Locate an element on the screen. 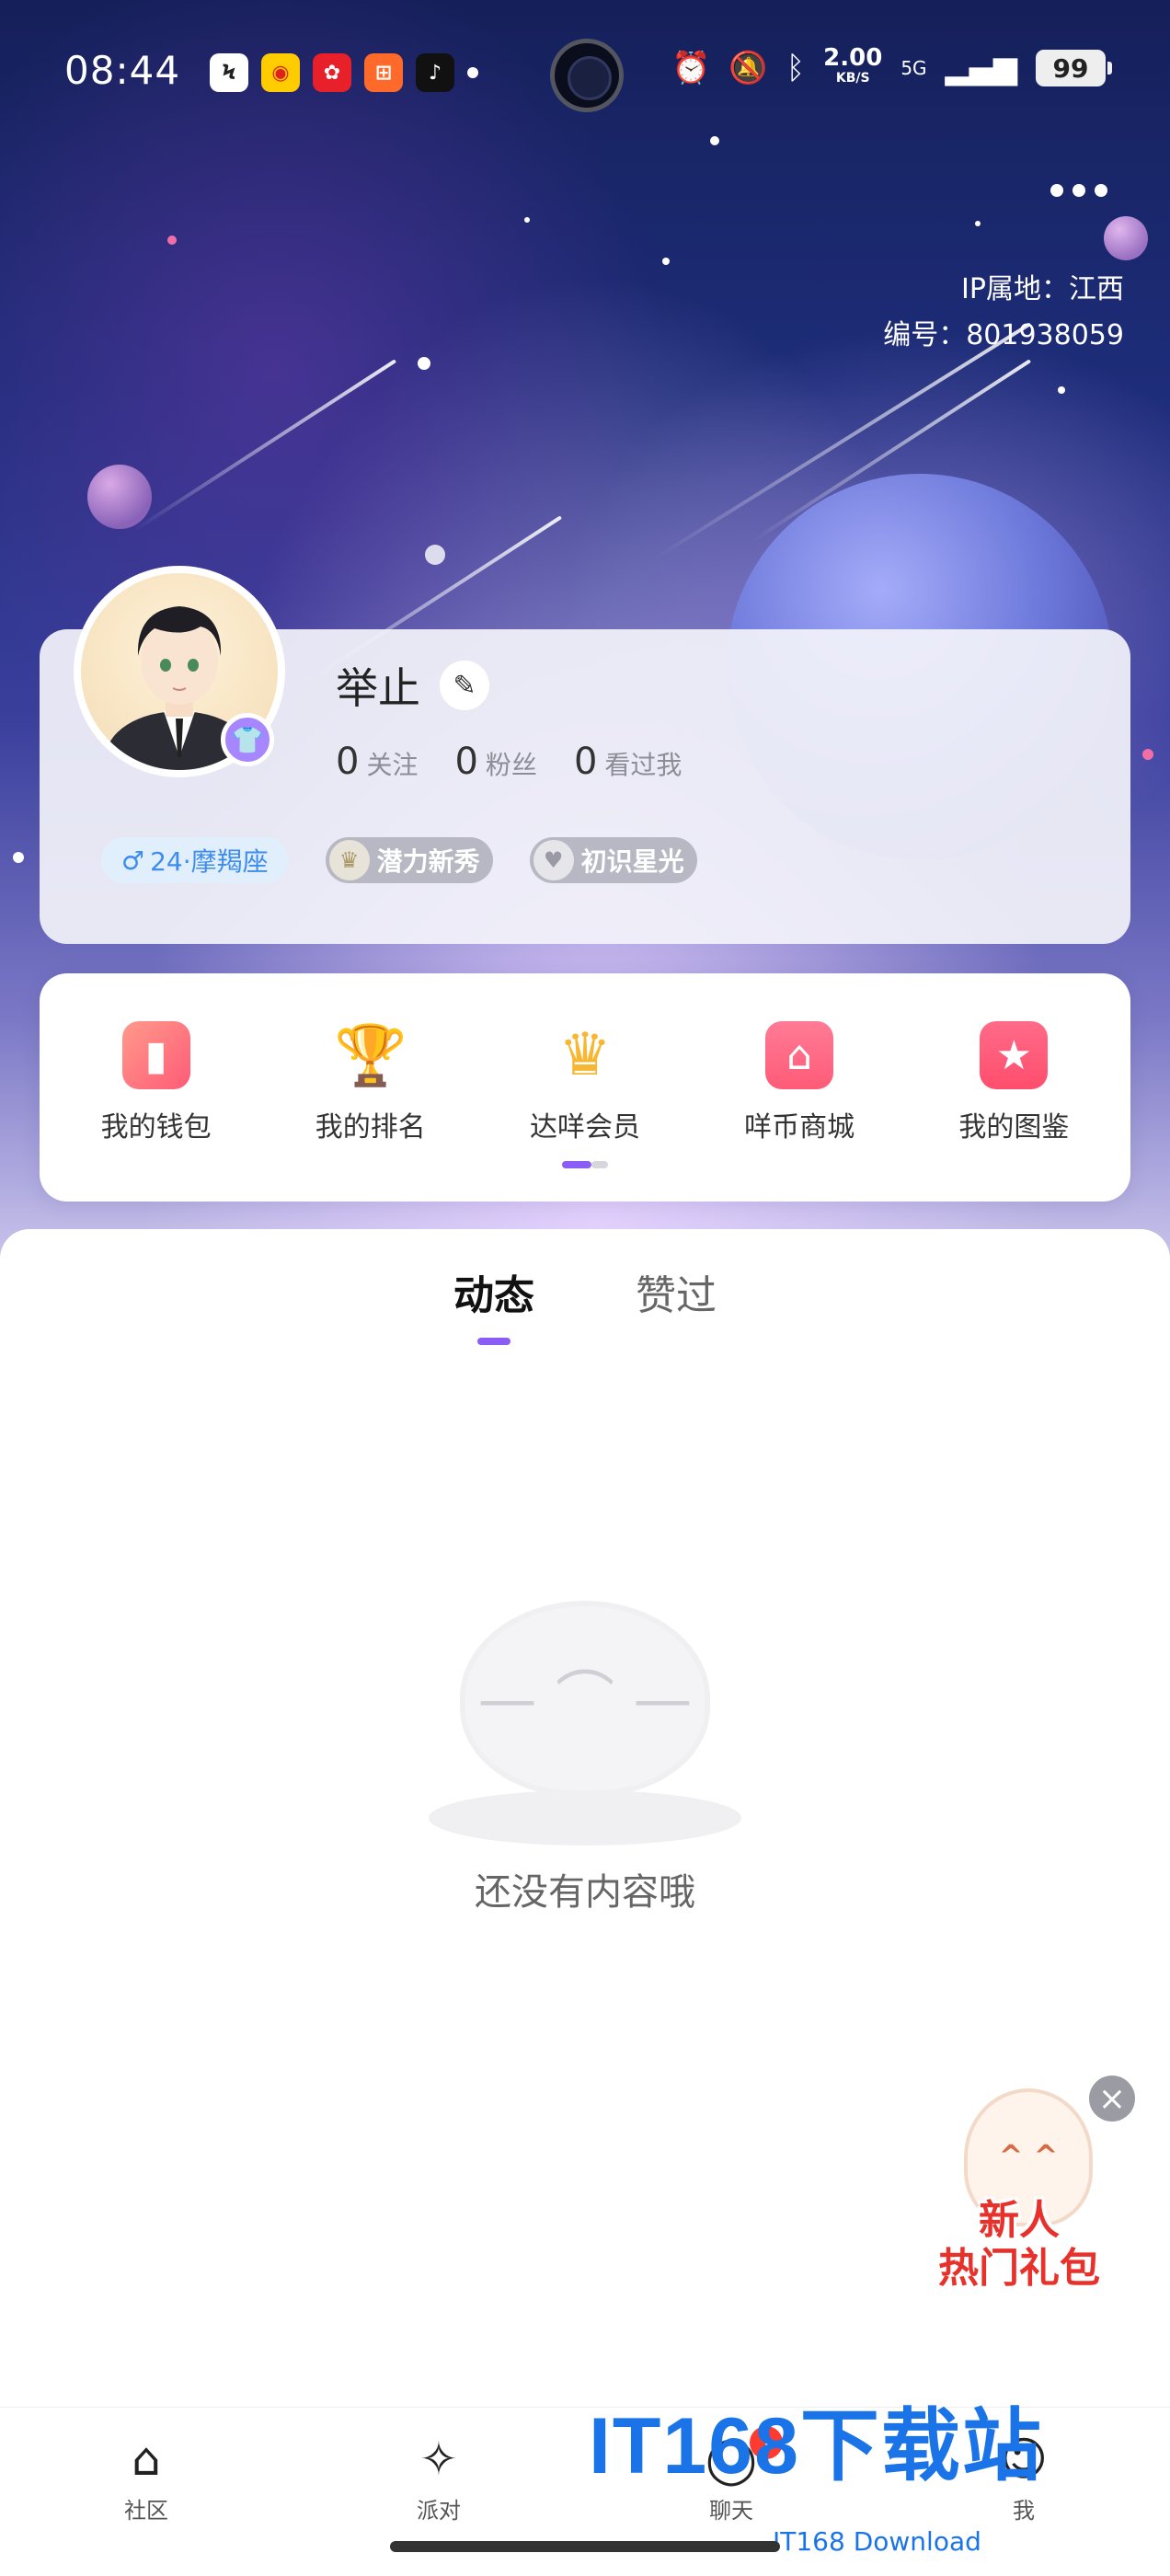  bookmark-star-icon: ★ is located at coordinates (1014, 1055).